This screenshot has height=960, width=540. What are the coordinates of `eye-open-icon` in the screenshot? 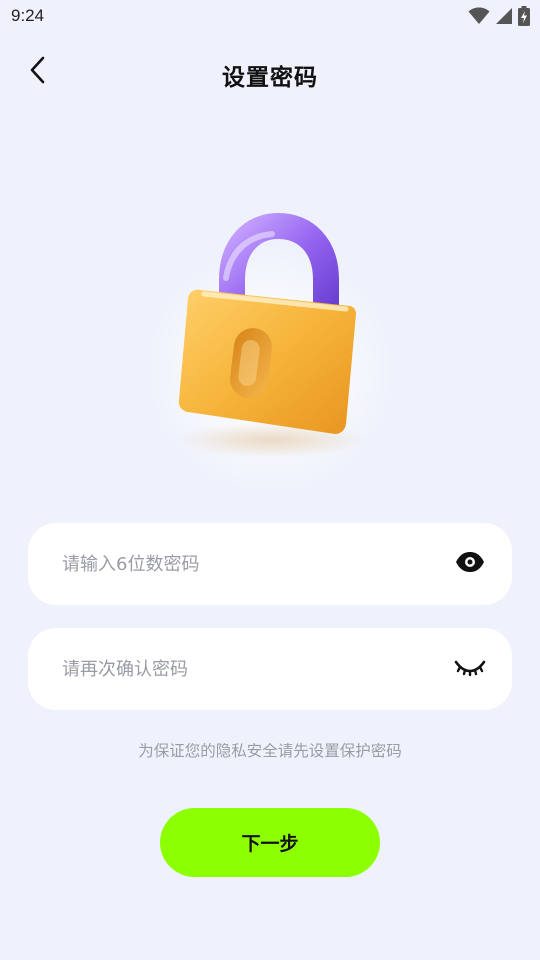 It's located at (470, 564).